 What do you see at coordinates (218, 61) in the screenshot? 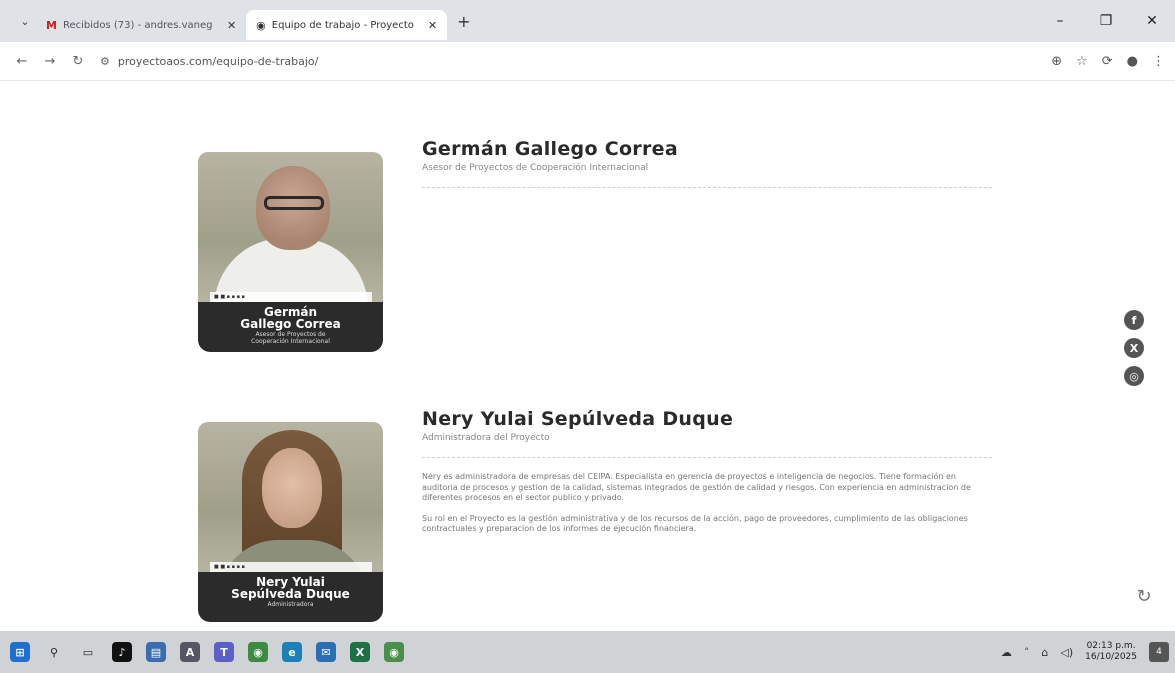
I see `url-text: proyectoaos.com/equipo-de-trabajo/` at bounding box center [218, 61].